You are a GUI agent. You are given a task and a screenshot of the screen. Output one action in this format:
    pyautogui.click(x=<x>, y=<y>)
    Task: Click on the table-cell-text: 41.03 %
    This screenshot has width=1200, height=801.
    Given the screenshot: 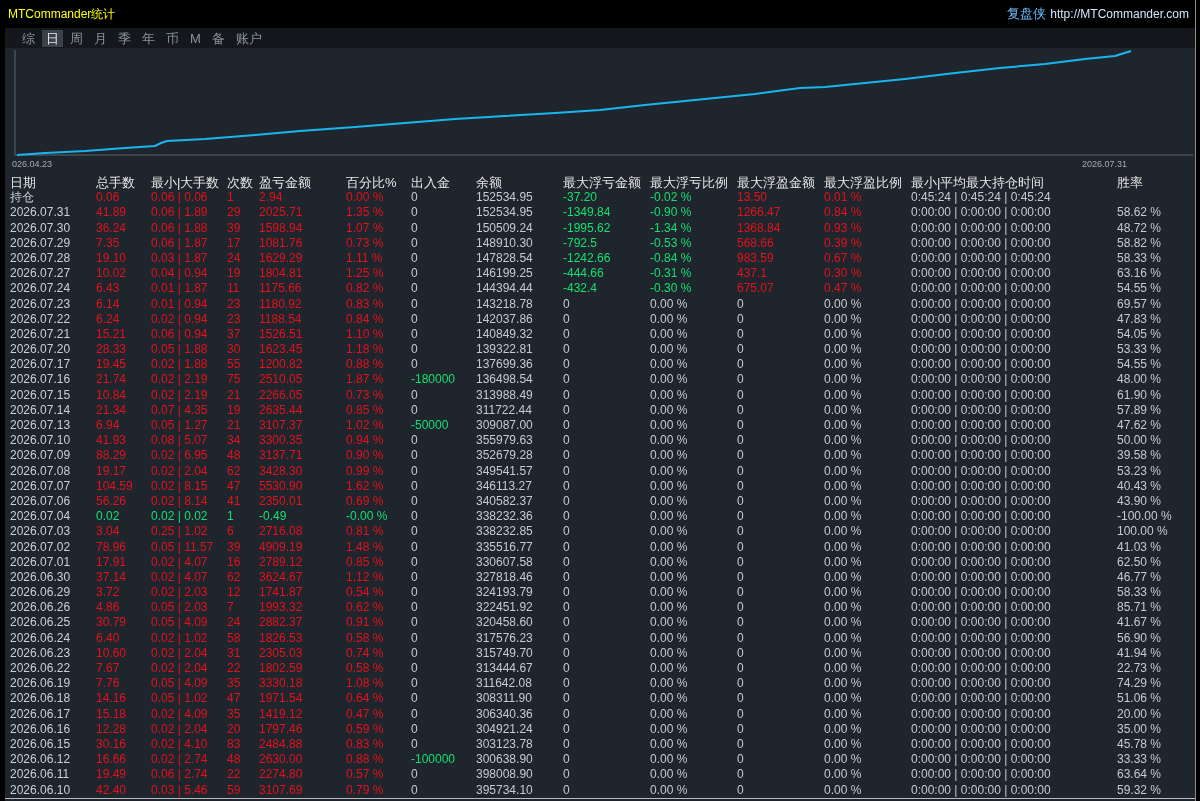 What is the action you would take?
    pyautogui.click(x=1140, y=547)
    